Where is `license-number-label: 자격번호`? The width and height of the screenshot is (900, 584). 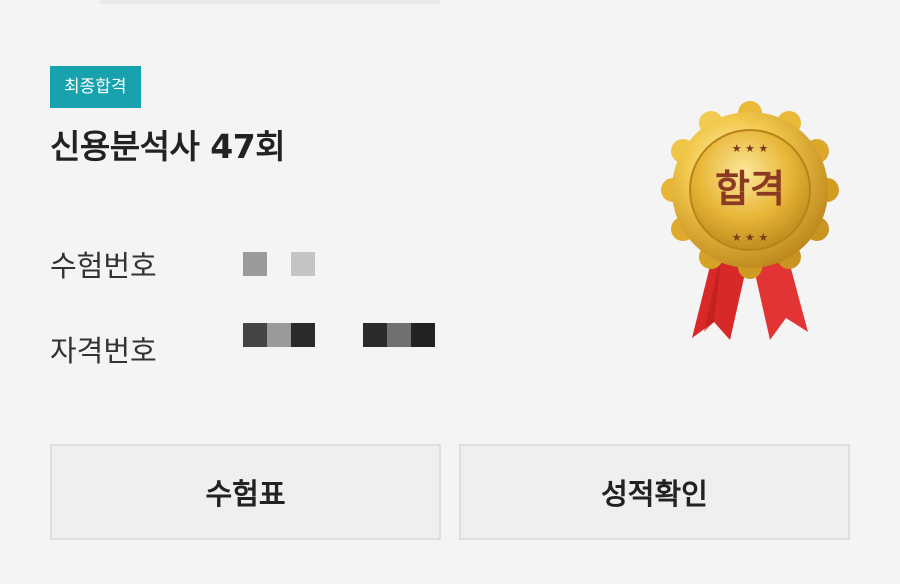 license-number-label: 자격번호 is located at coordinates (103, 351).